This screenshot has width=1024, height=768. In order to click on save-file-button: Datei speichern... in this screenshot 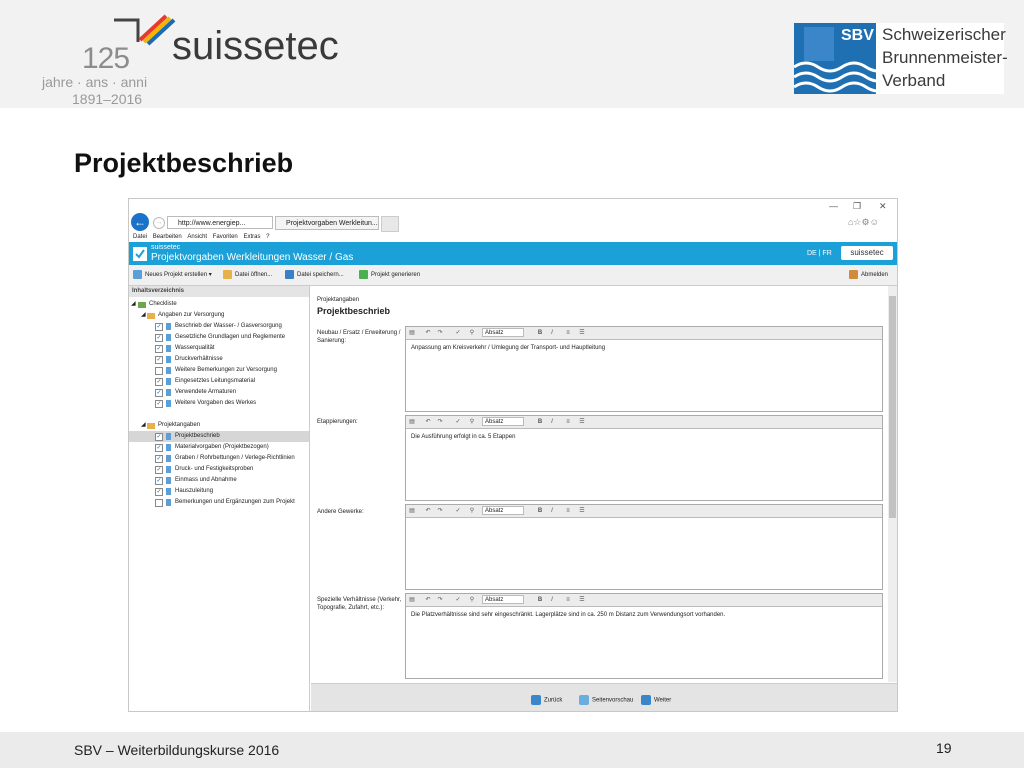, I will do `click(314, 274)`.